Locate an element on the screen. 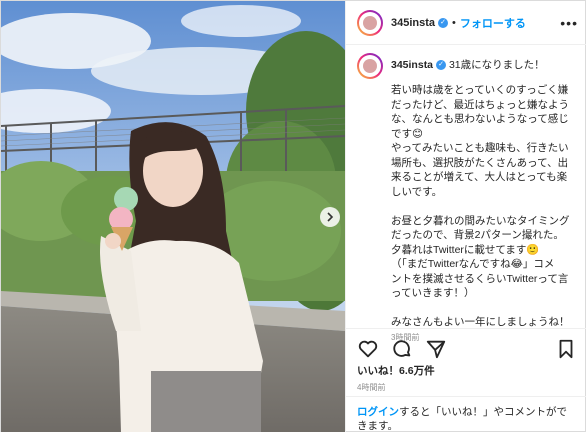 This screenshot has height=432, width=586. login-link: ログイン is located at coordinates (378, 412).